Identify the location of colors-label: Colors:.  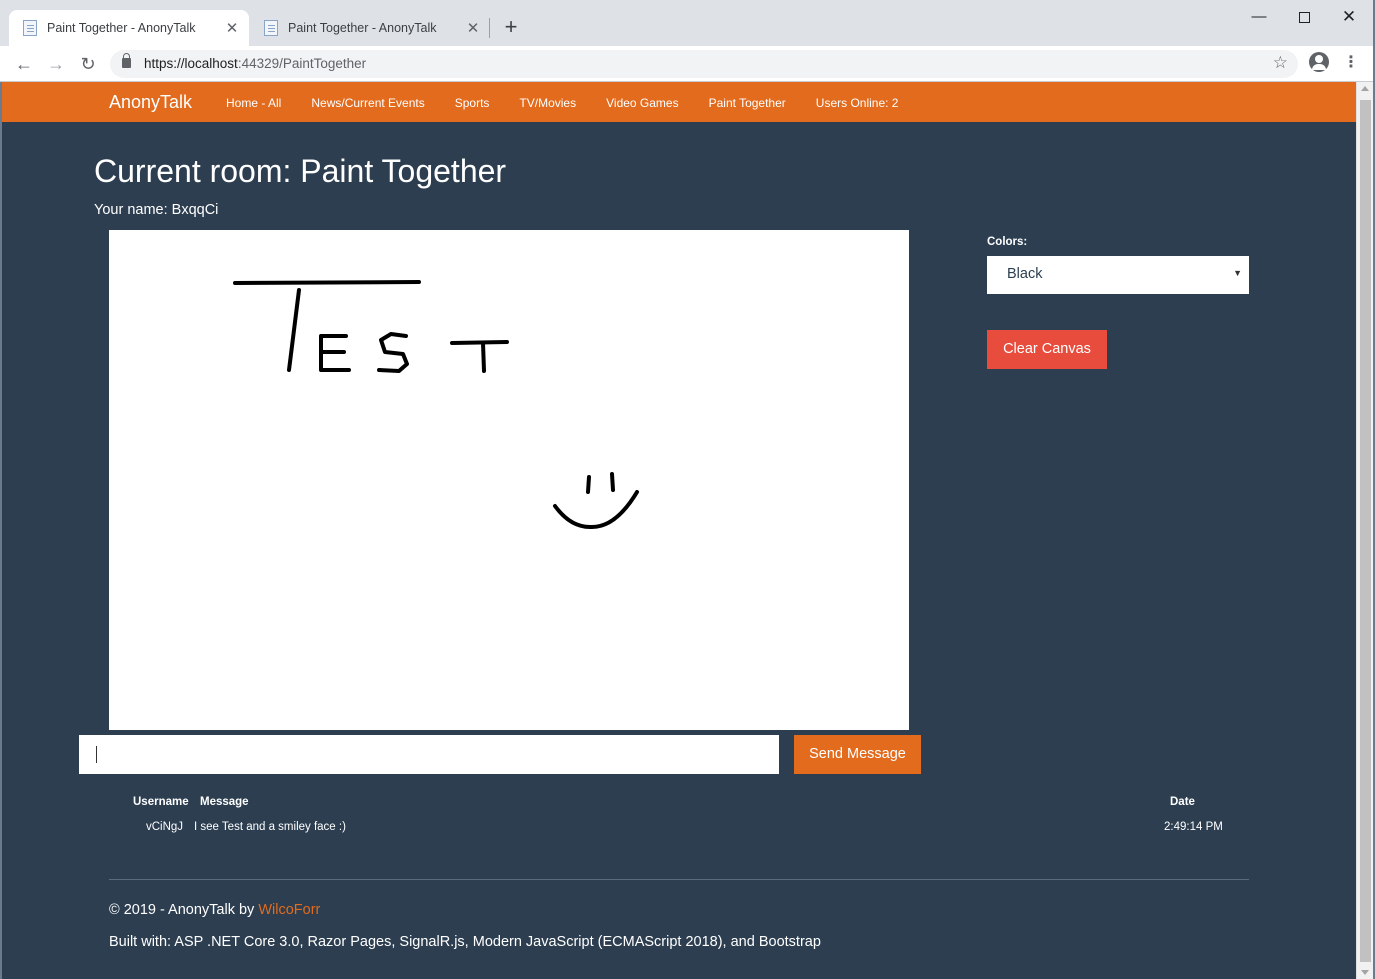
(1007, 242).